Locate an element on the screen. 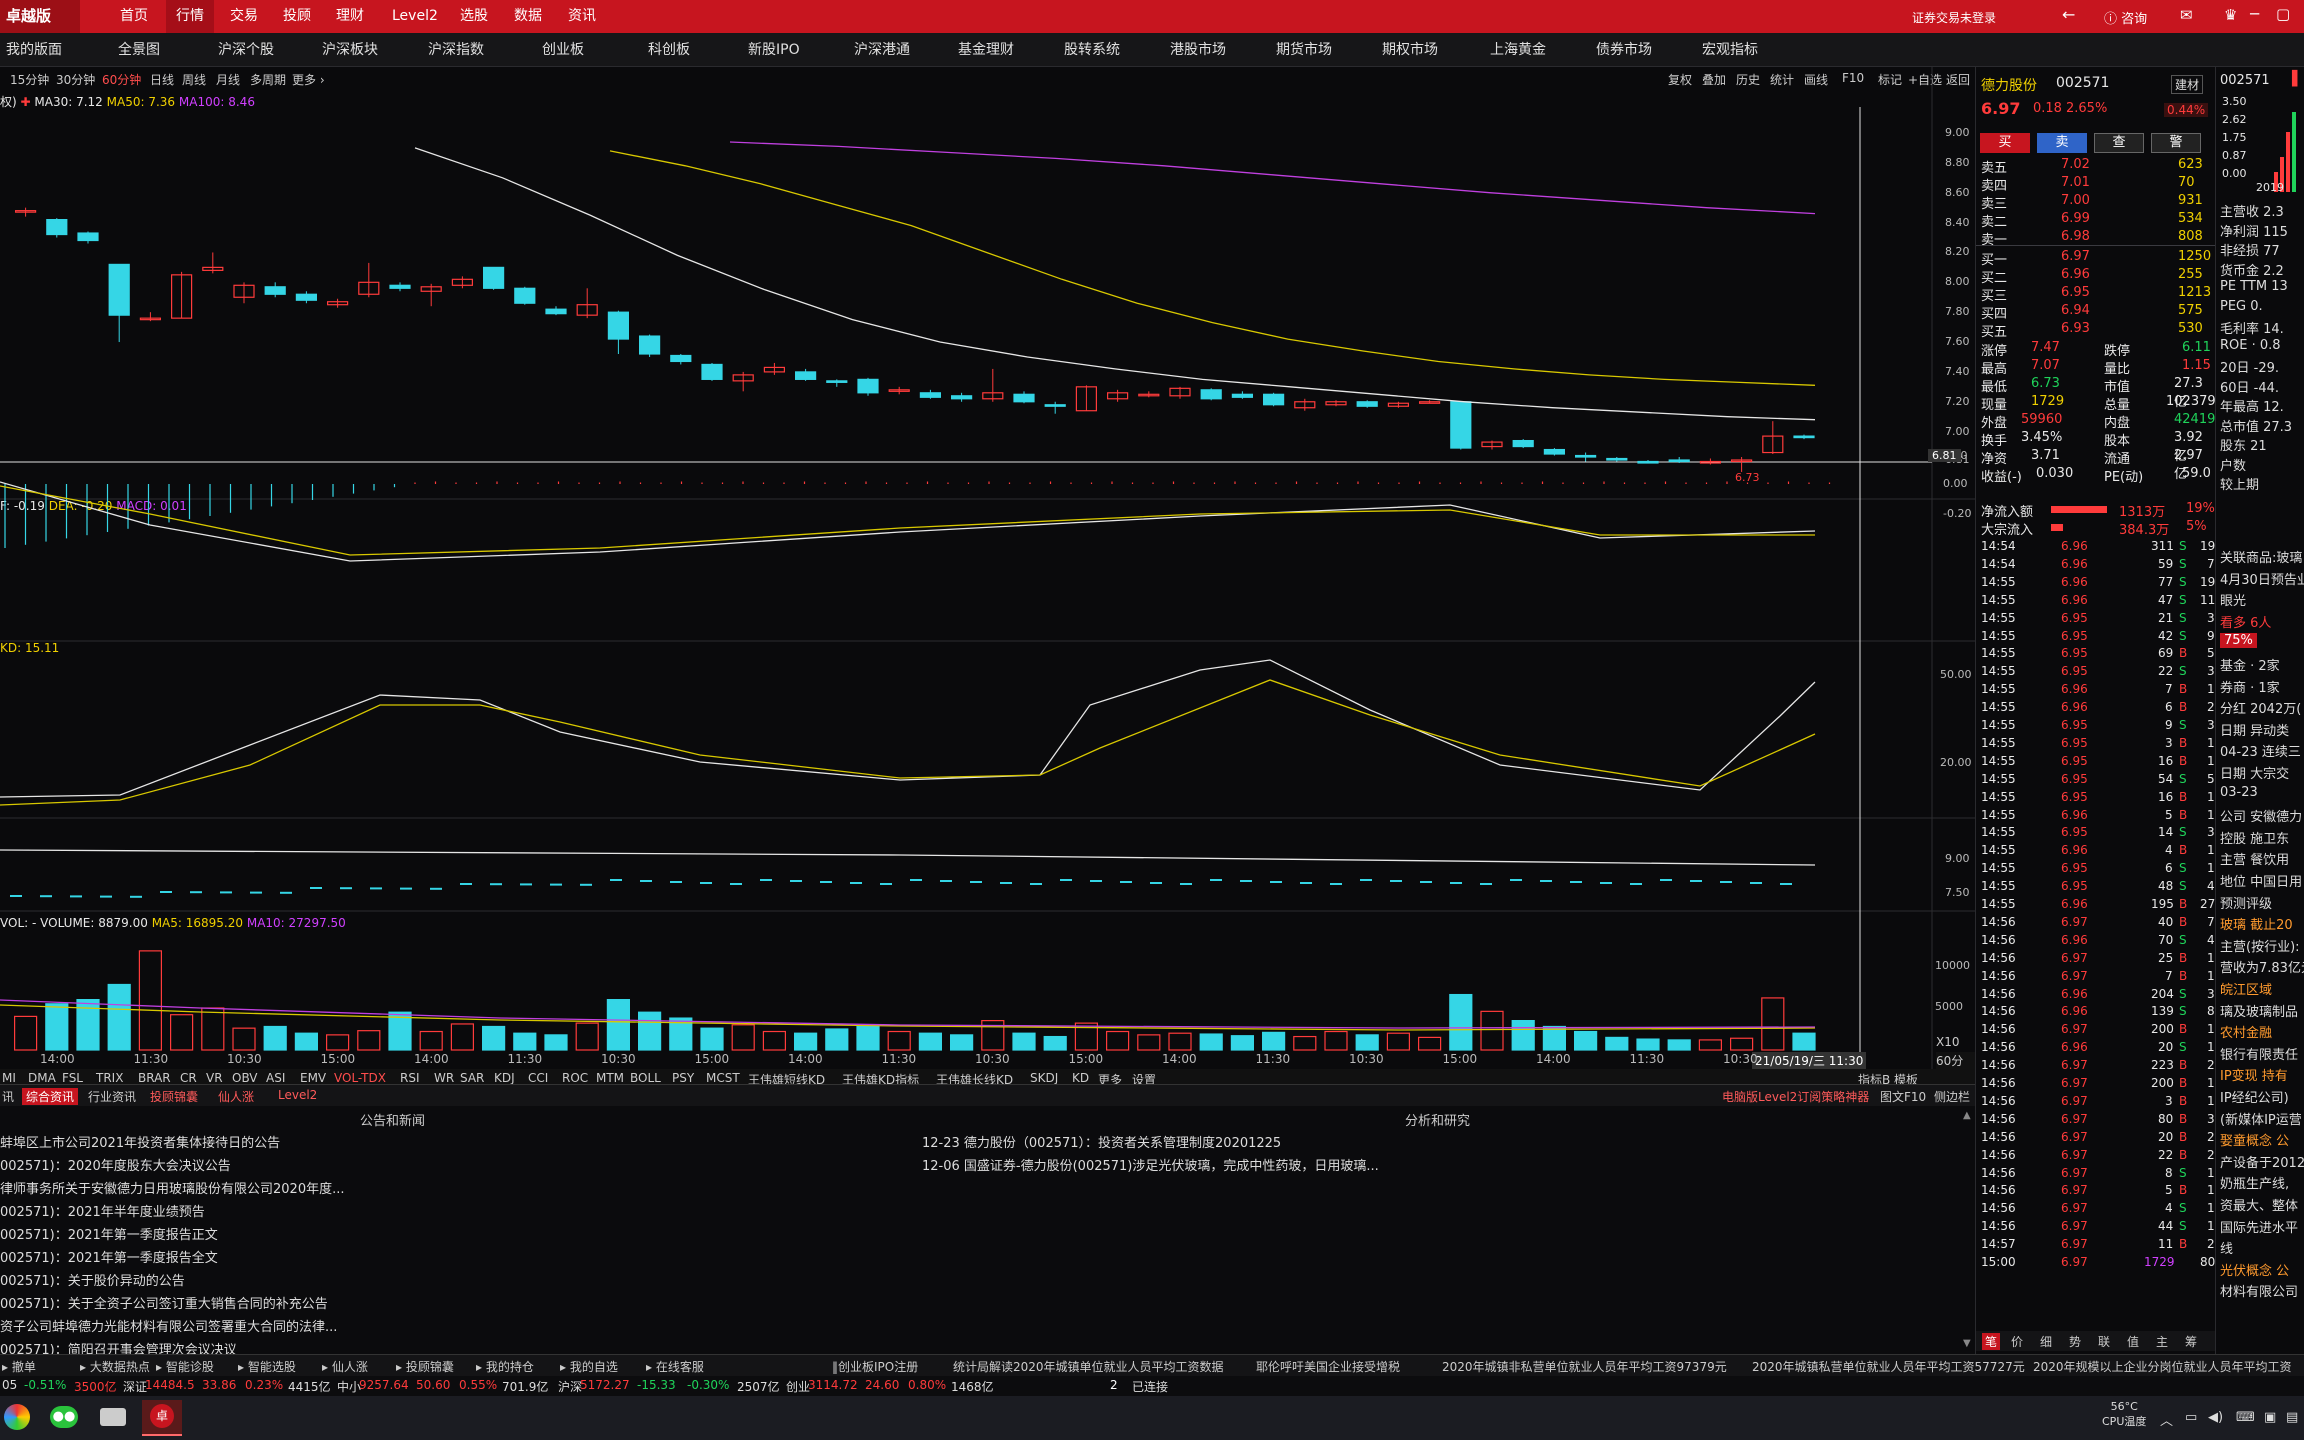 The image size is (2304, 1440). chrome-icon is located at coordinates (17, 1417).